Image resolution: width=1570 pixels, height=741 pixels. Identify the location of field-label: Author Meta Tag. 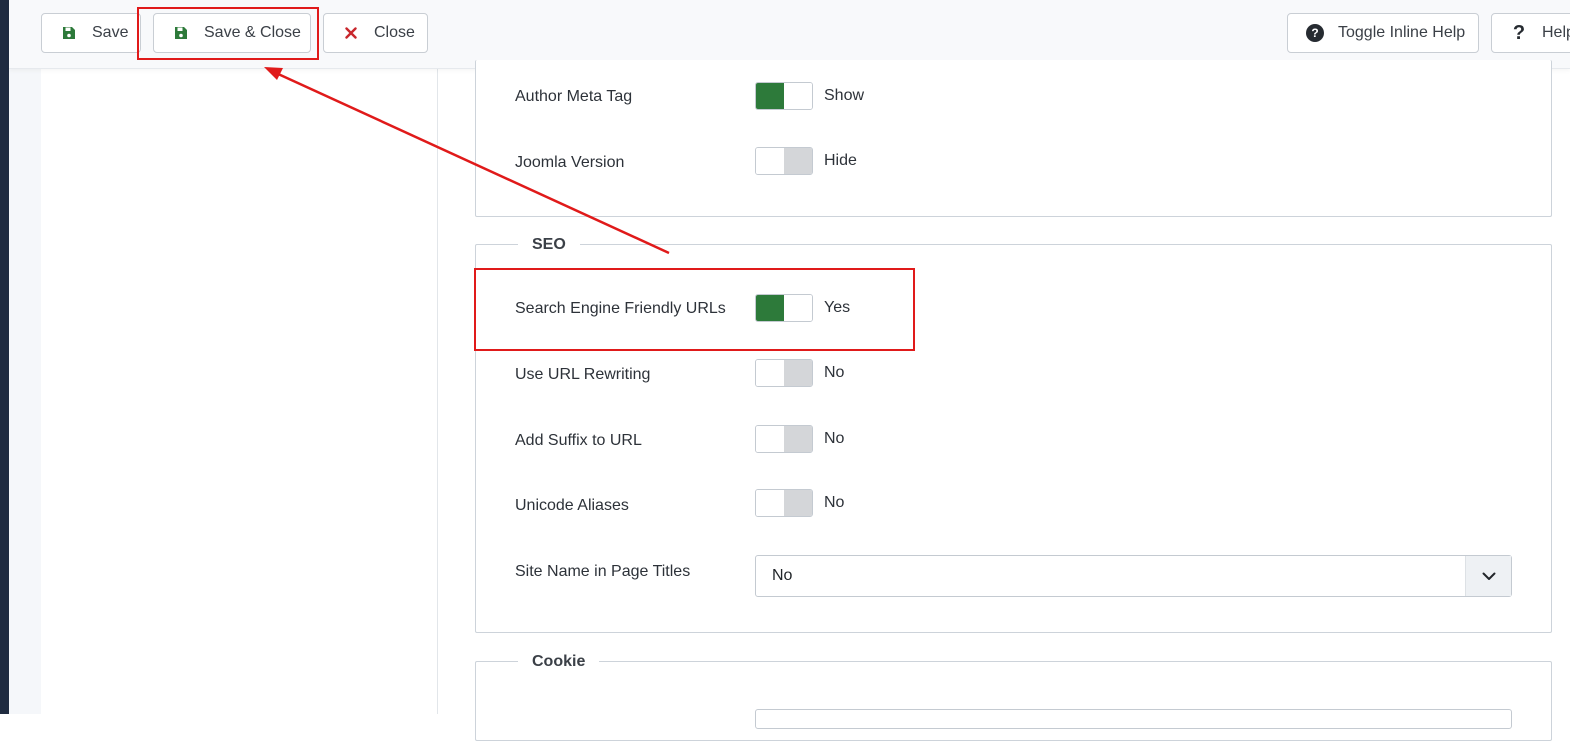
(574, 96).